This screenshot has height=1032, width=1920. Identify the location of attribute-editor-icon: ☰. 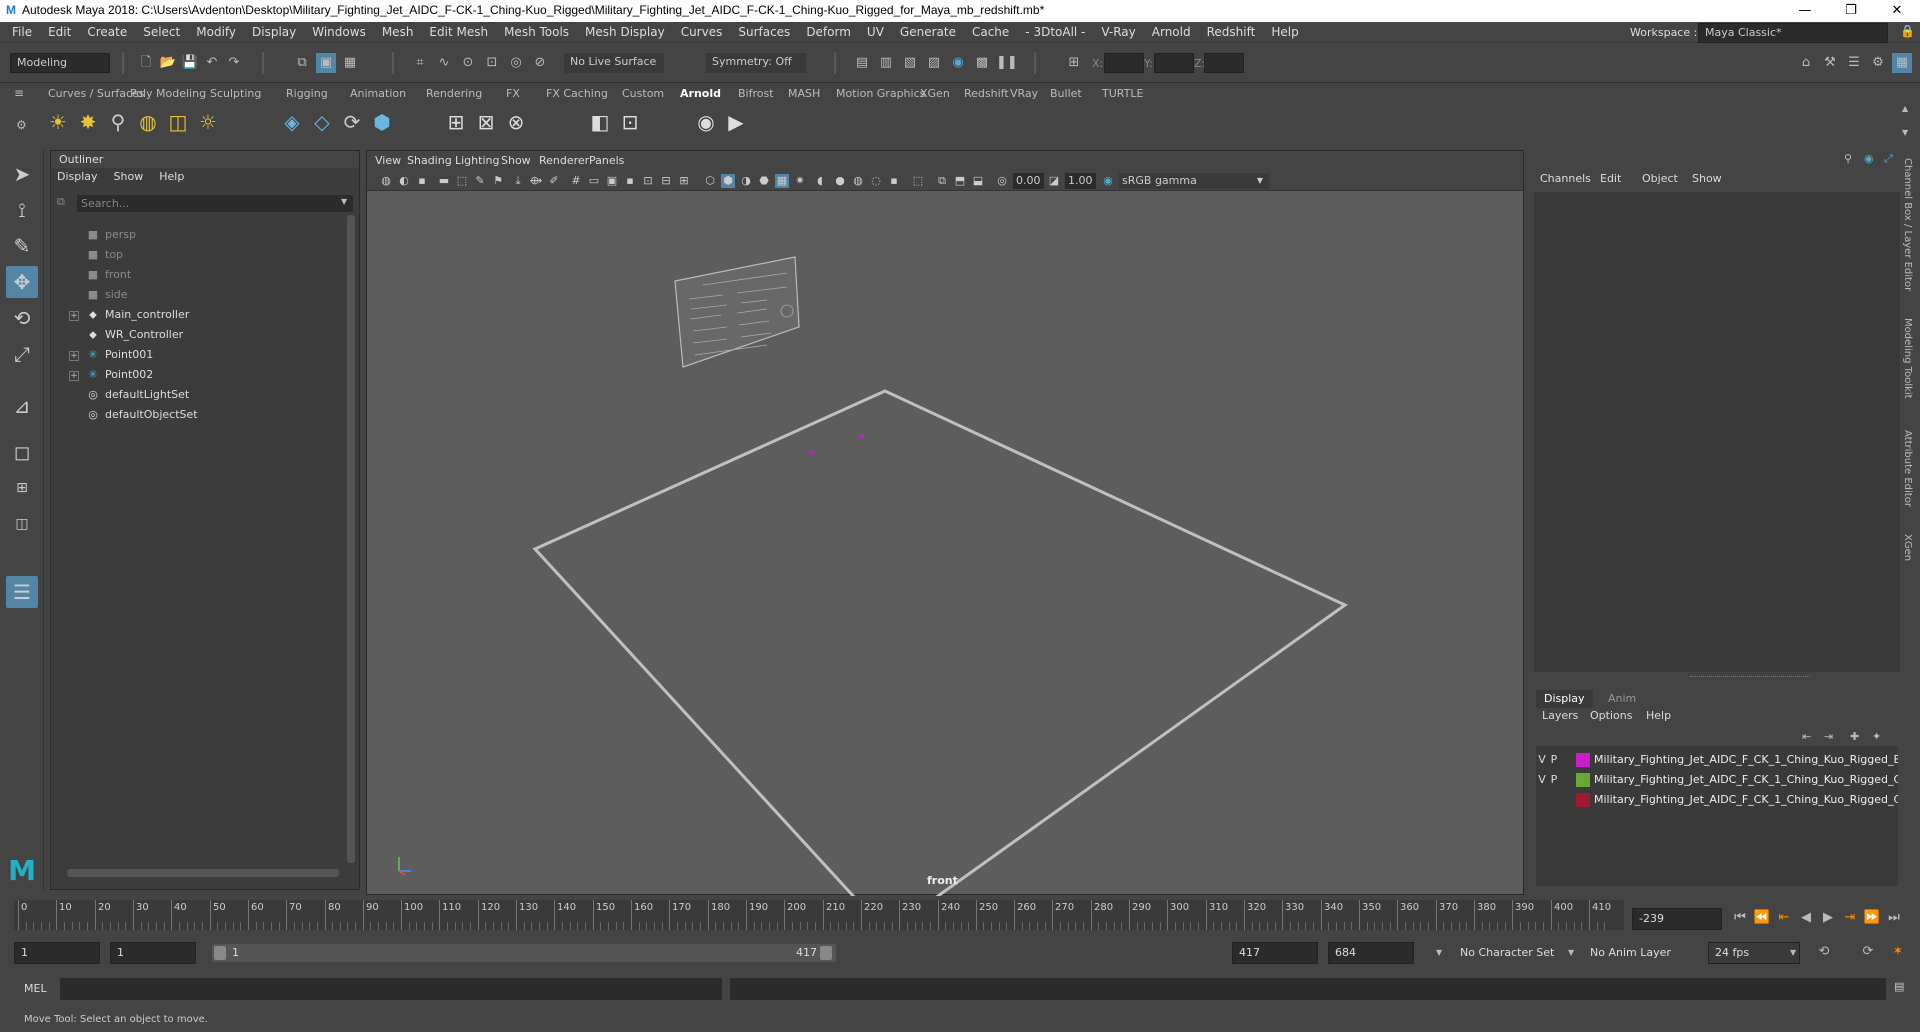
(1854, 63).